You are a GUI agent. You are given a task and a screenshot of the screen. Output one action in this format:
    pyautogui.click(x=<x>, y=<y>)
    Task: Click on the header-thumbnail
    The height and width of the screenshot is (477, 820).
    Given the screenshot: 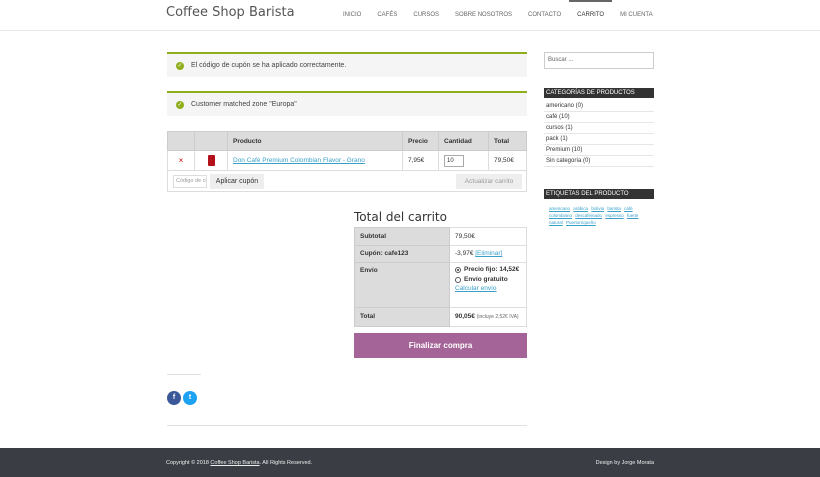 What is the action you would take?
    pyautogui.click(x=211, y=141)
    